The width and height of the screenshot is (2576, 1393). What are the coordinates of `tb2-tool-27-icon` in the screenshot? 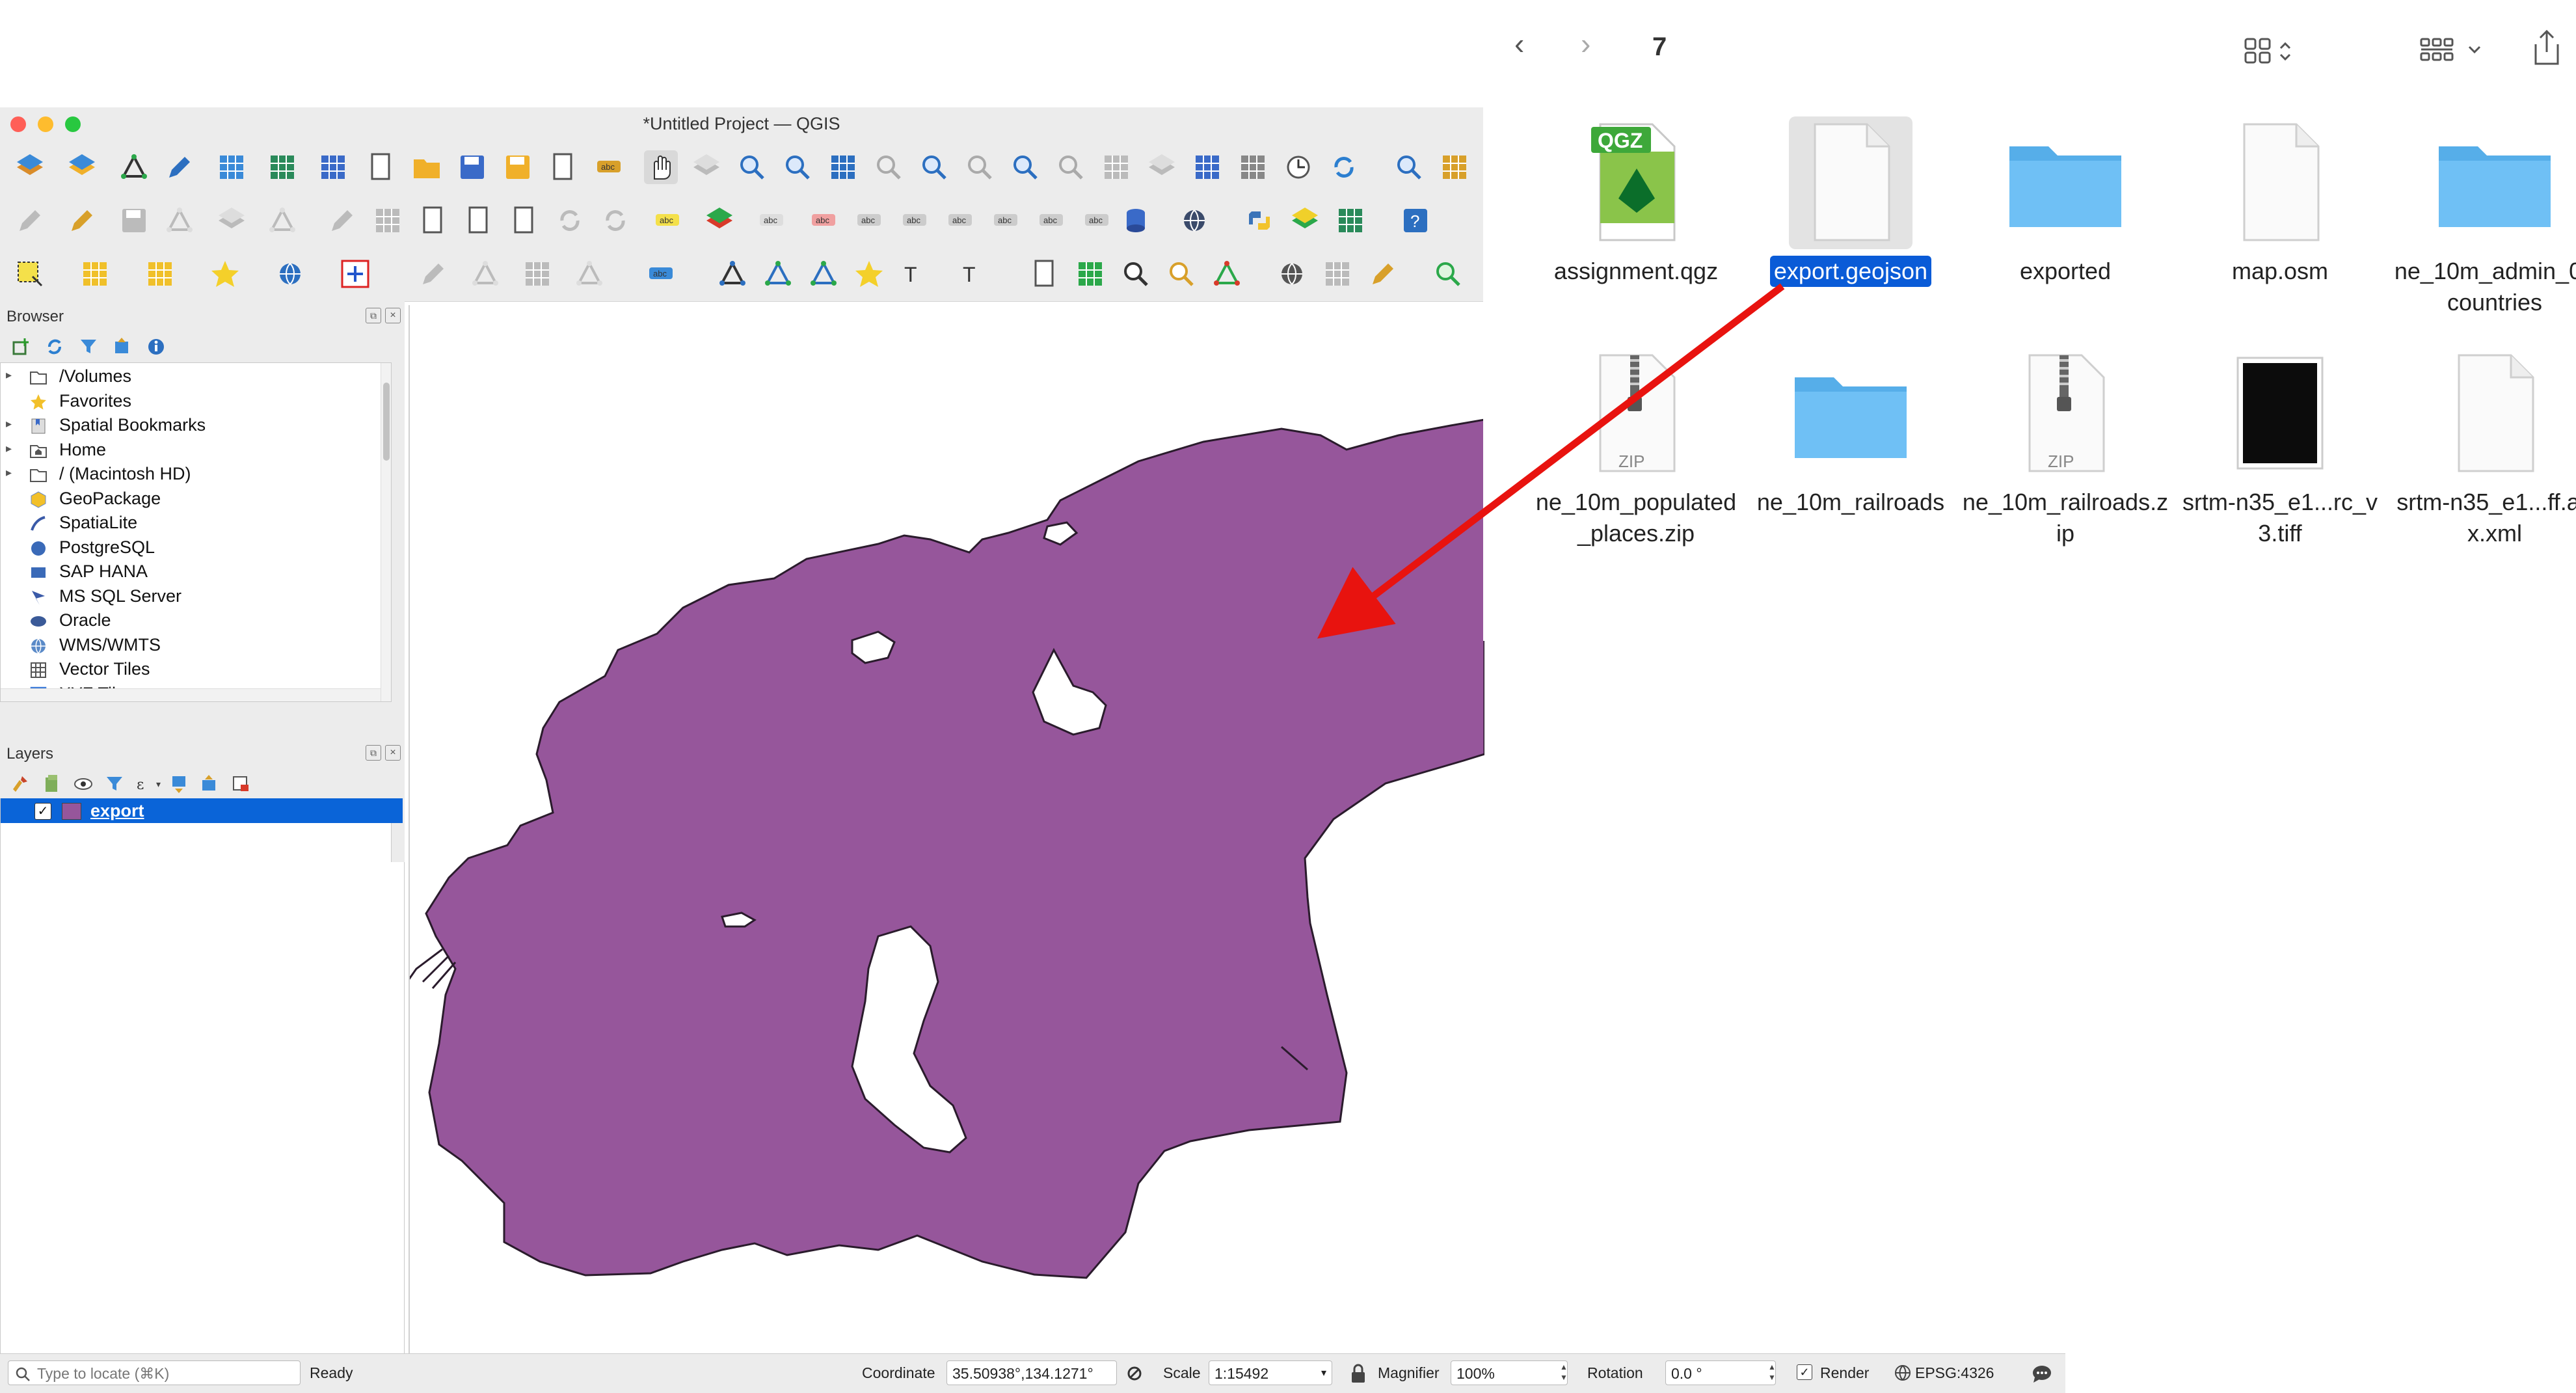 It's located at (1305, 220).